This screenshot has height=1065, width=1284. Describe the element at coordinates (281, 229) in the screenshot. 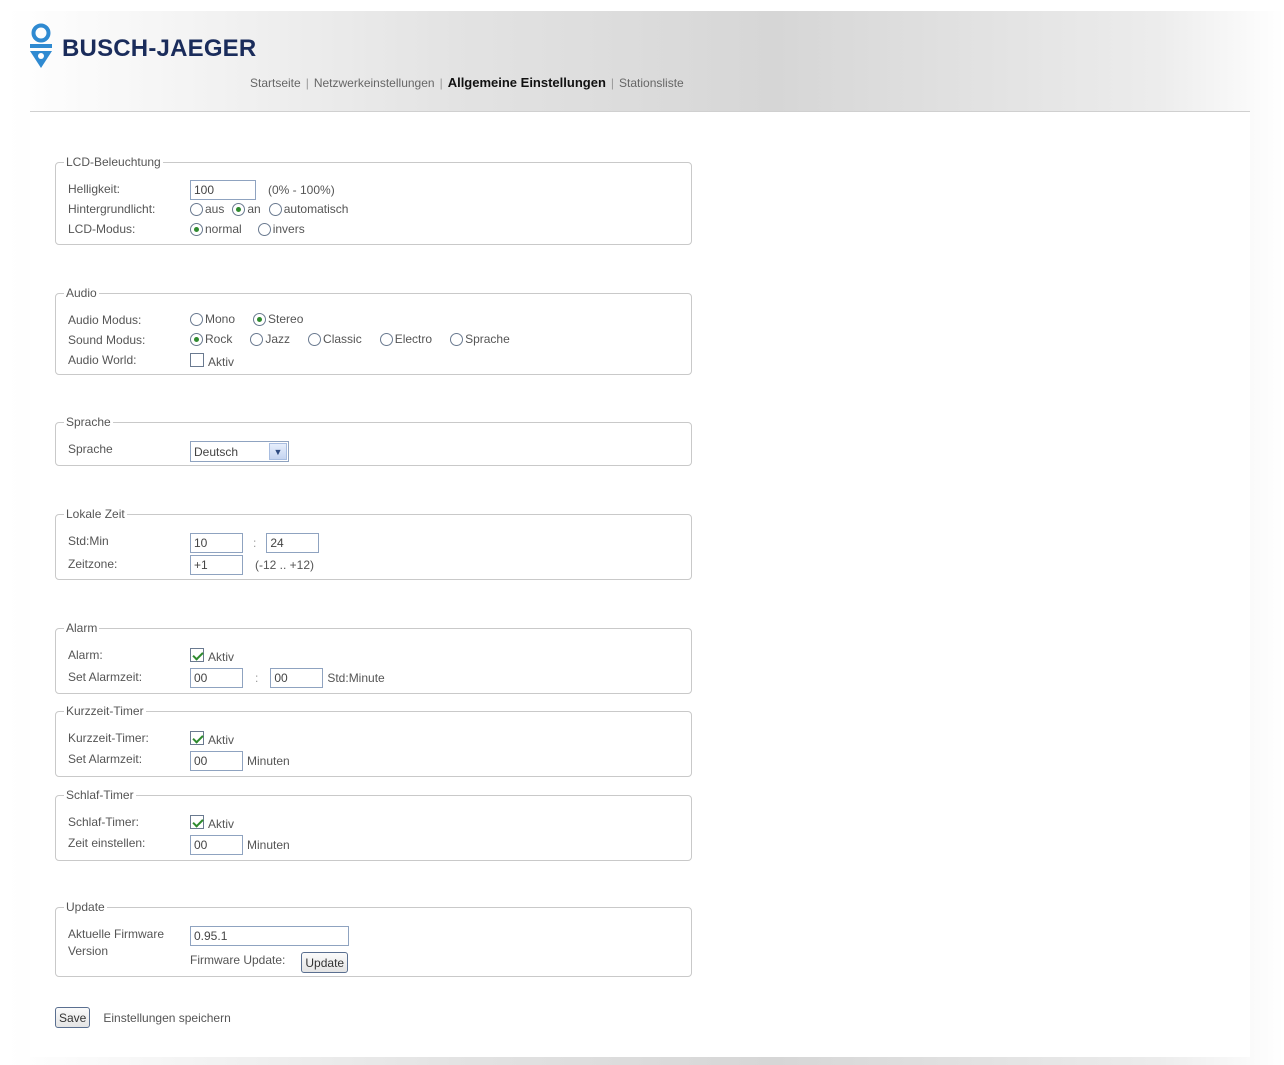

I see `lcd-modus-option-invers: invers` at that location.